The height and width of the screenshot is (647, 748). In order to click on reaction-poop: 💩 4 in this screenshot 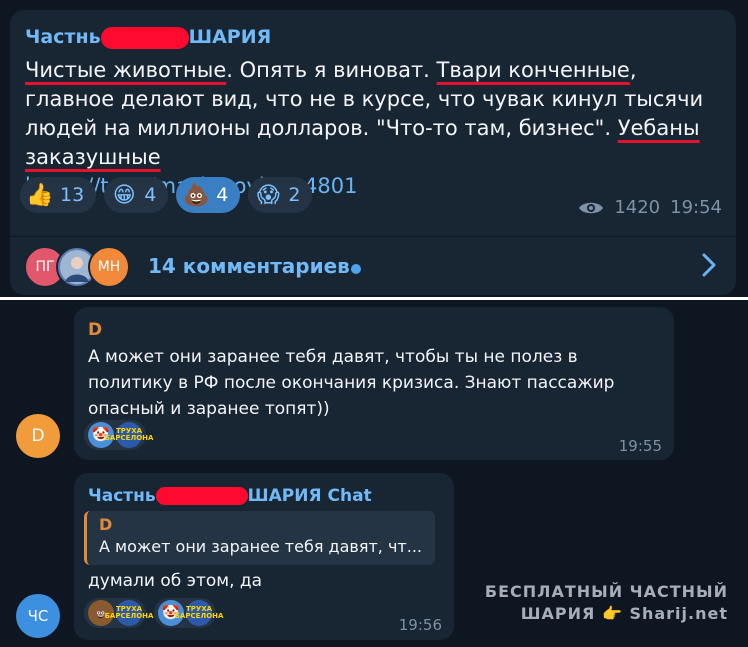, I will do `click(208, 195)`.